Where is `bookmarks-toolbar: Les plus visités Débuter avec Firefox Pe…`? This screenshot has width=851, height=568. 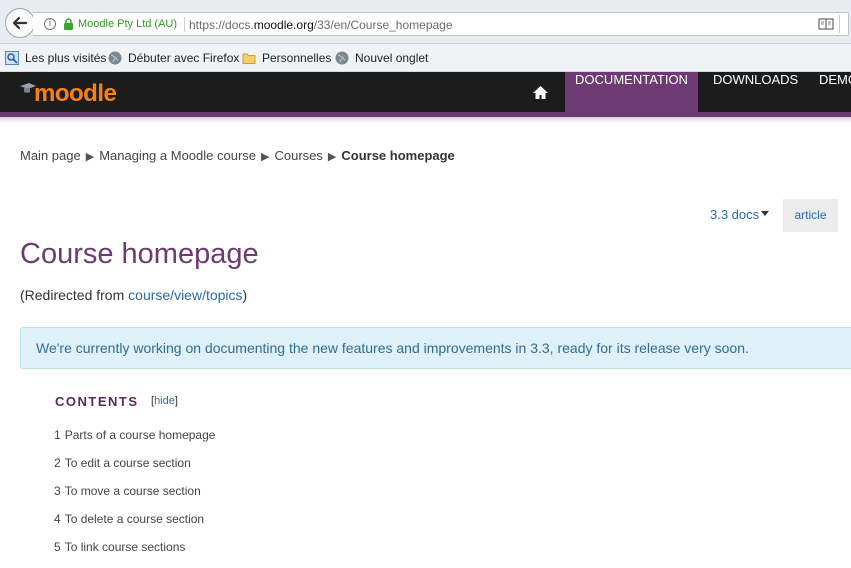 bookmarks-toolbar: Les plus visités Débuter avec Firefox Pe… is located at coordinates (425, 58).